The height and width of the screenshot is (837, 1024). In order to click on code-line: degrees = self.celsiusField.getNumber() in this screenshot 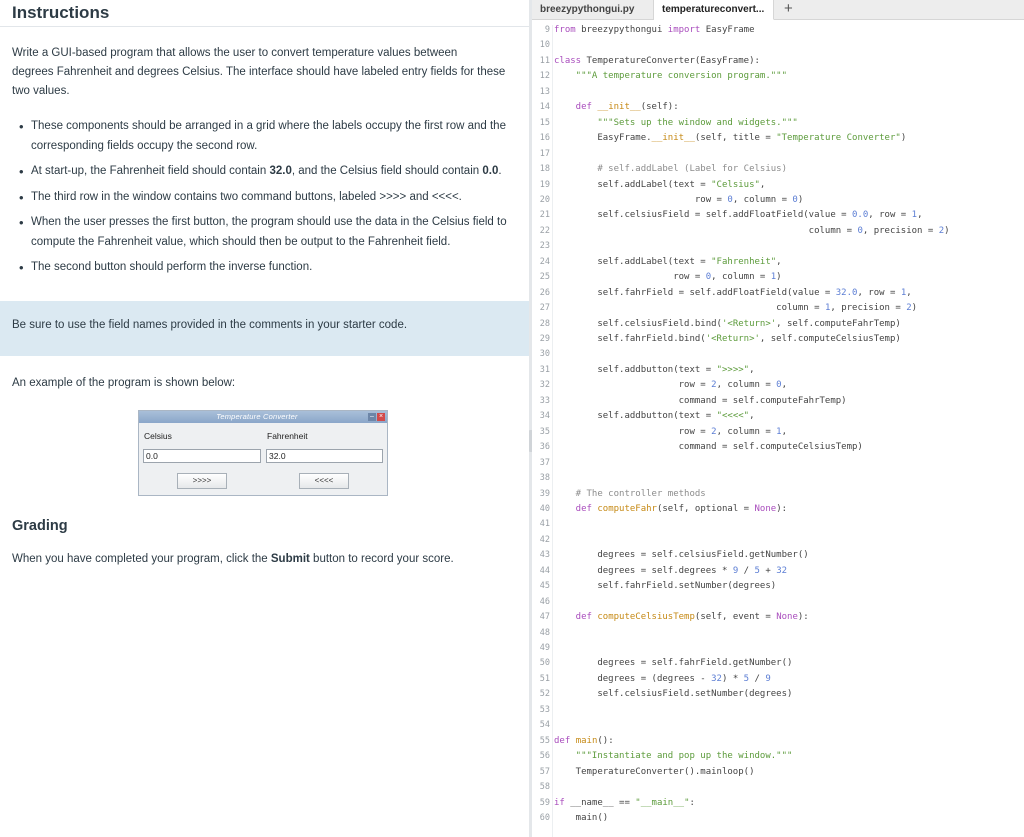, I will do `click(681, 555)`.